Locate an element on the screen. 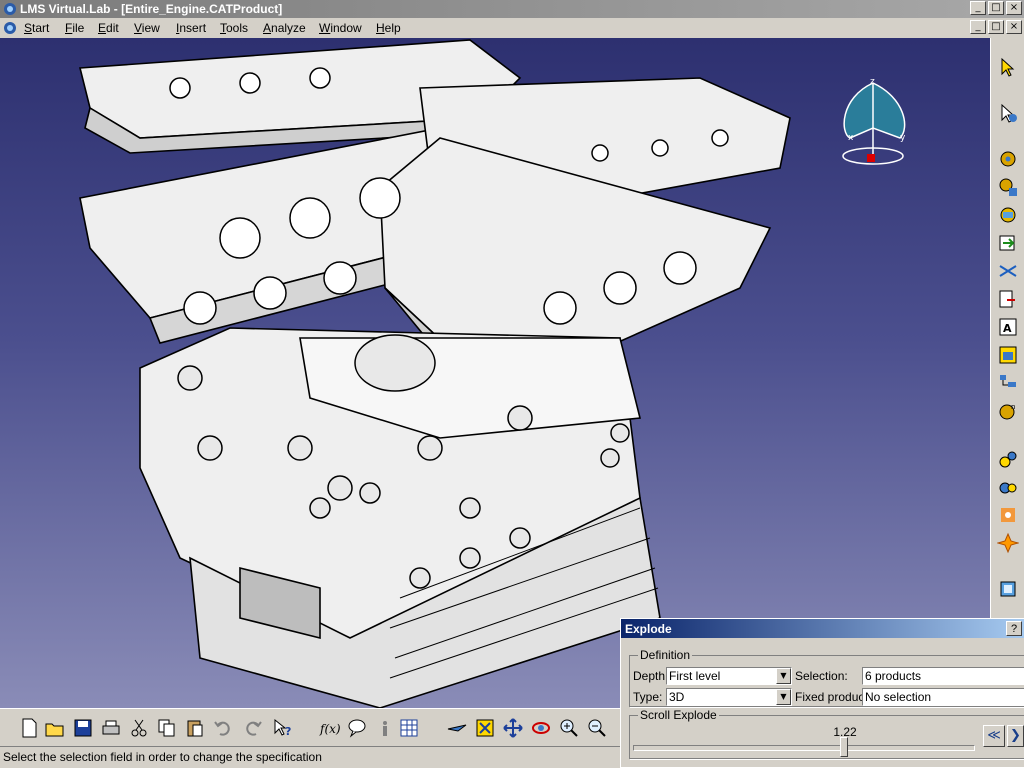  menu-help: Help is located at coordinates (388, 28).